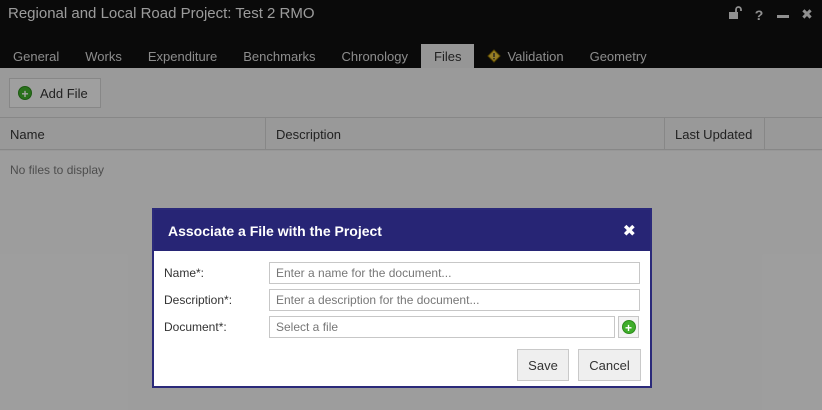  I want to click on name-row: Name*:, so click(403, 273).